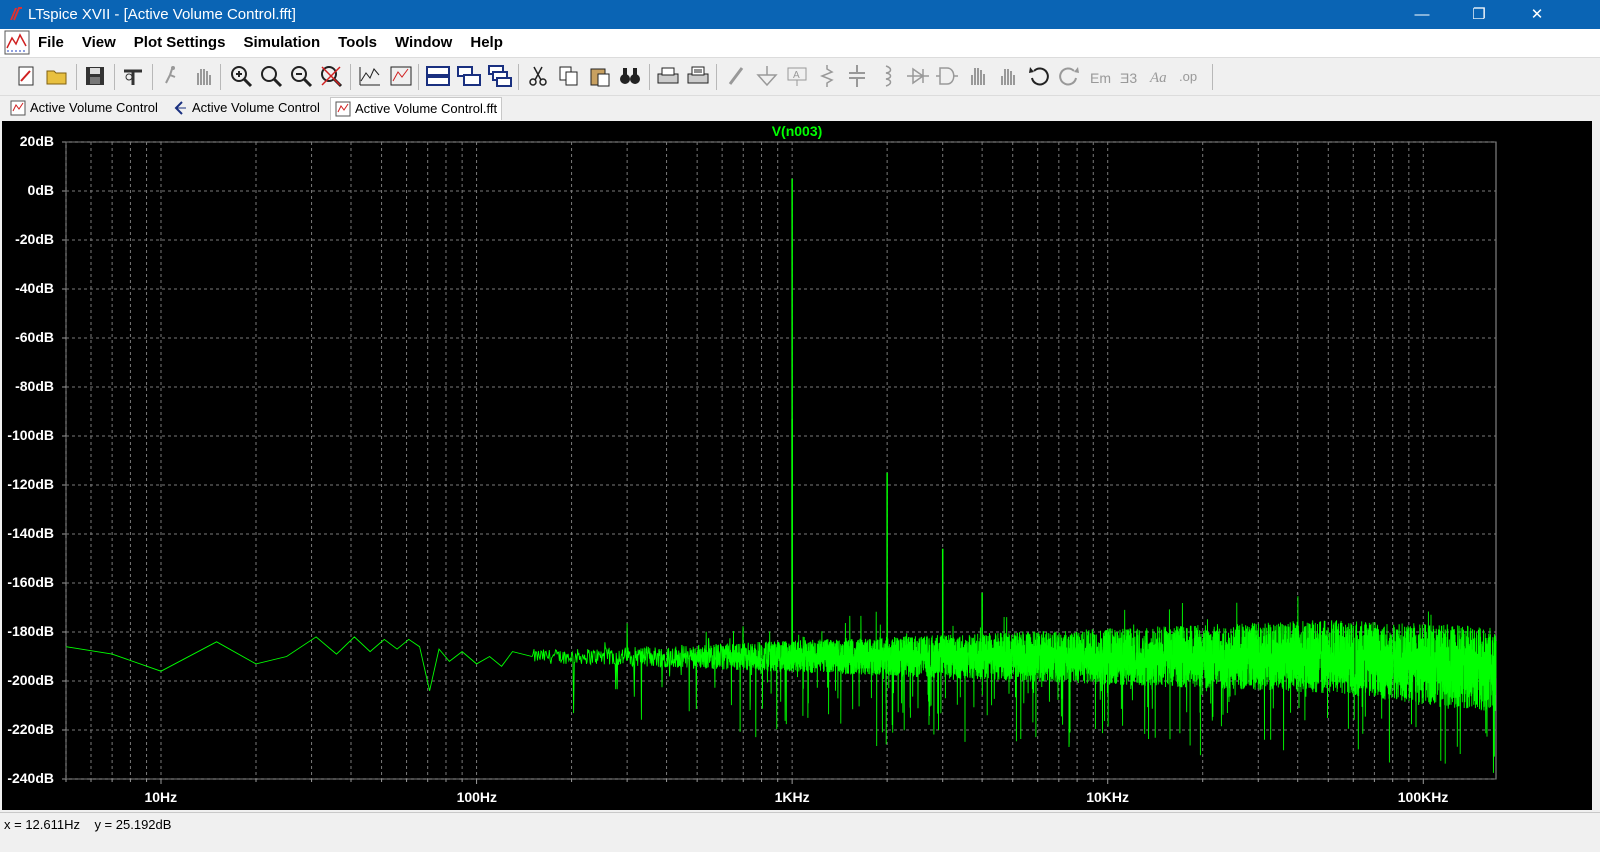  What do you see at coordinates (538, 76) in the screenshot?
I see `cut-icon` at bounding box center [538, 76].